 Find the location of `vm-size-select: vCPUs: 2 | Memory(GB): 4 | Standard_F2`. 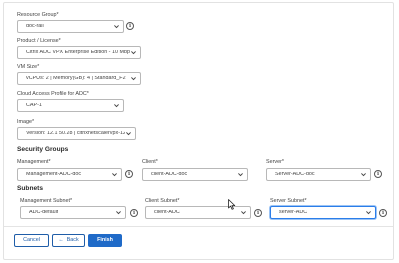

vm-size-select: vCPUs: 2 | Memory(GB): 4 | Standard_F2 is located at coordinates (79, 78).